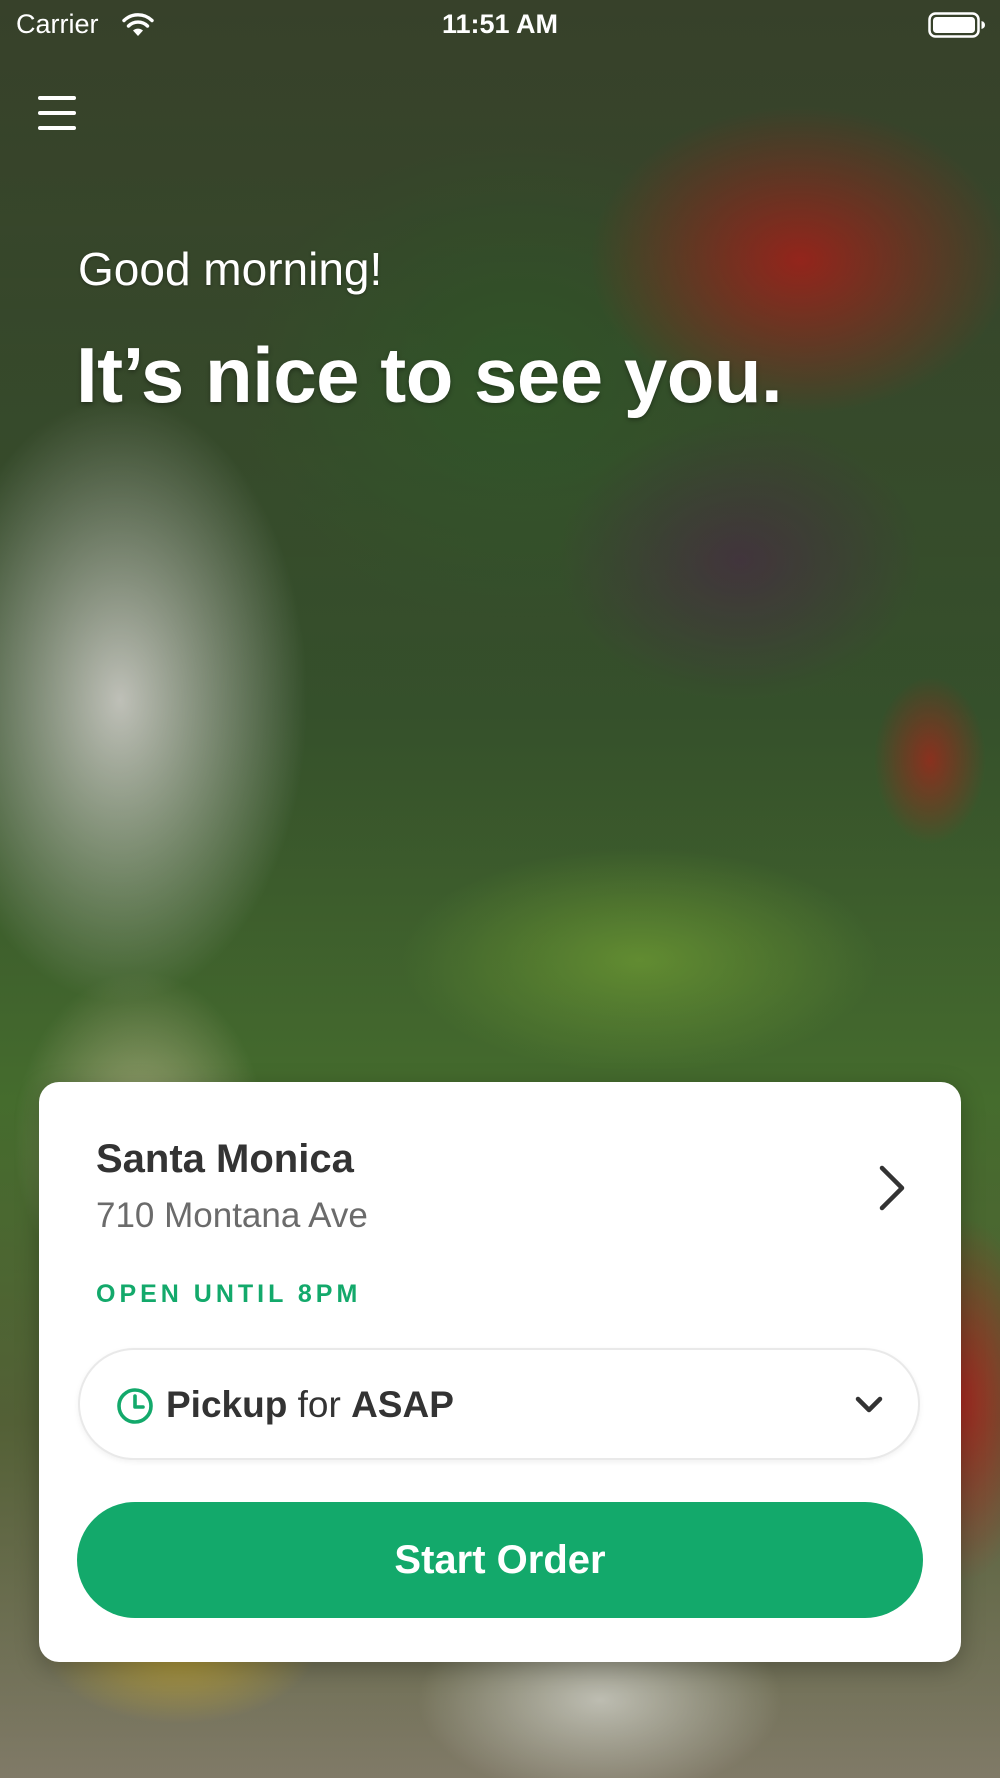 This screenshot has width=1000, height=1778. I want to click on battery-icon, so click(956, 25).